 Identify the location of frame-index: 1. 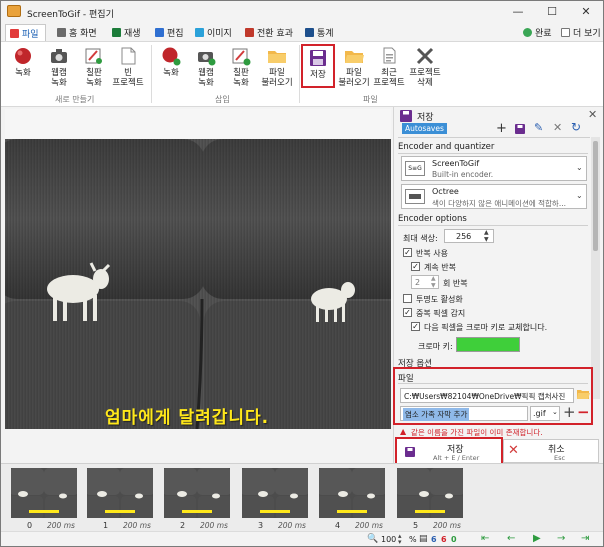
(106, 525).